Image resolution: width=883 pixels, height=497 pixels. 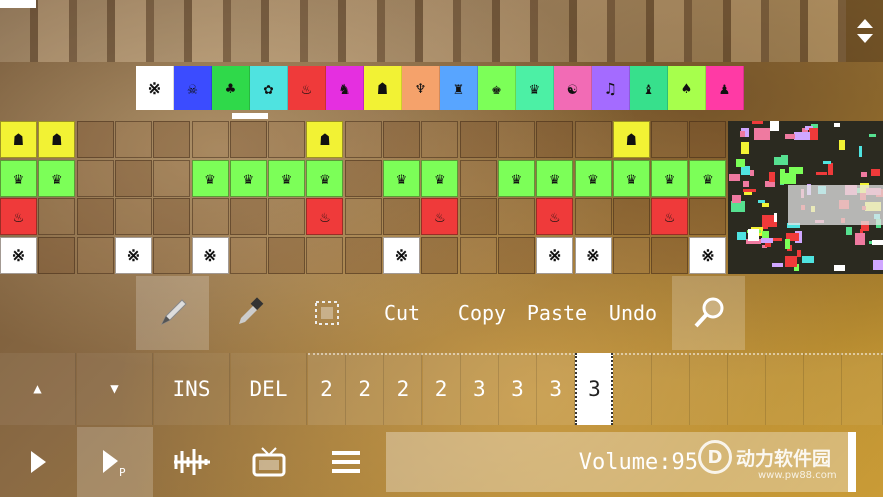 I want to click on scroll-toggle-button, so click(x=864, y=31).